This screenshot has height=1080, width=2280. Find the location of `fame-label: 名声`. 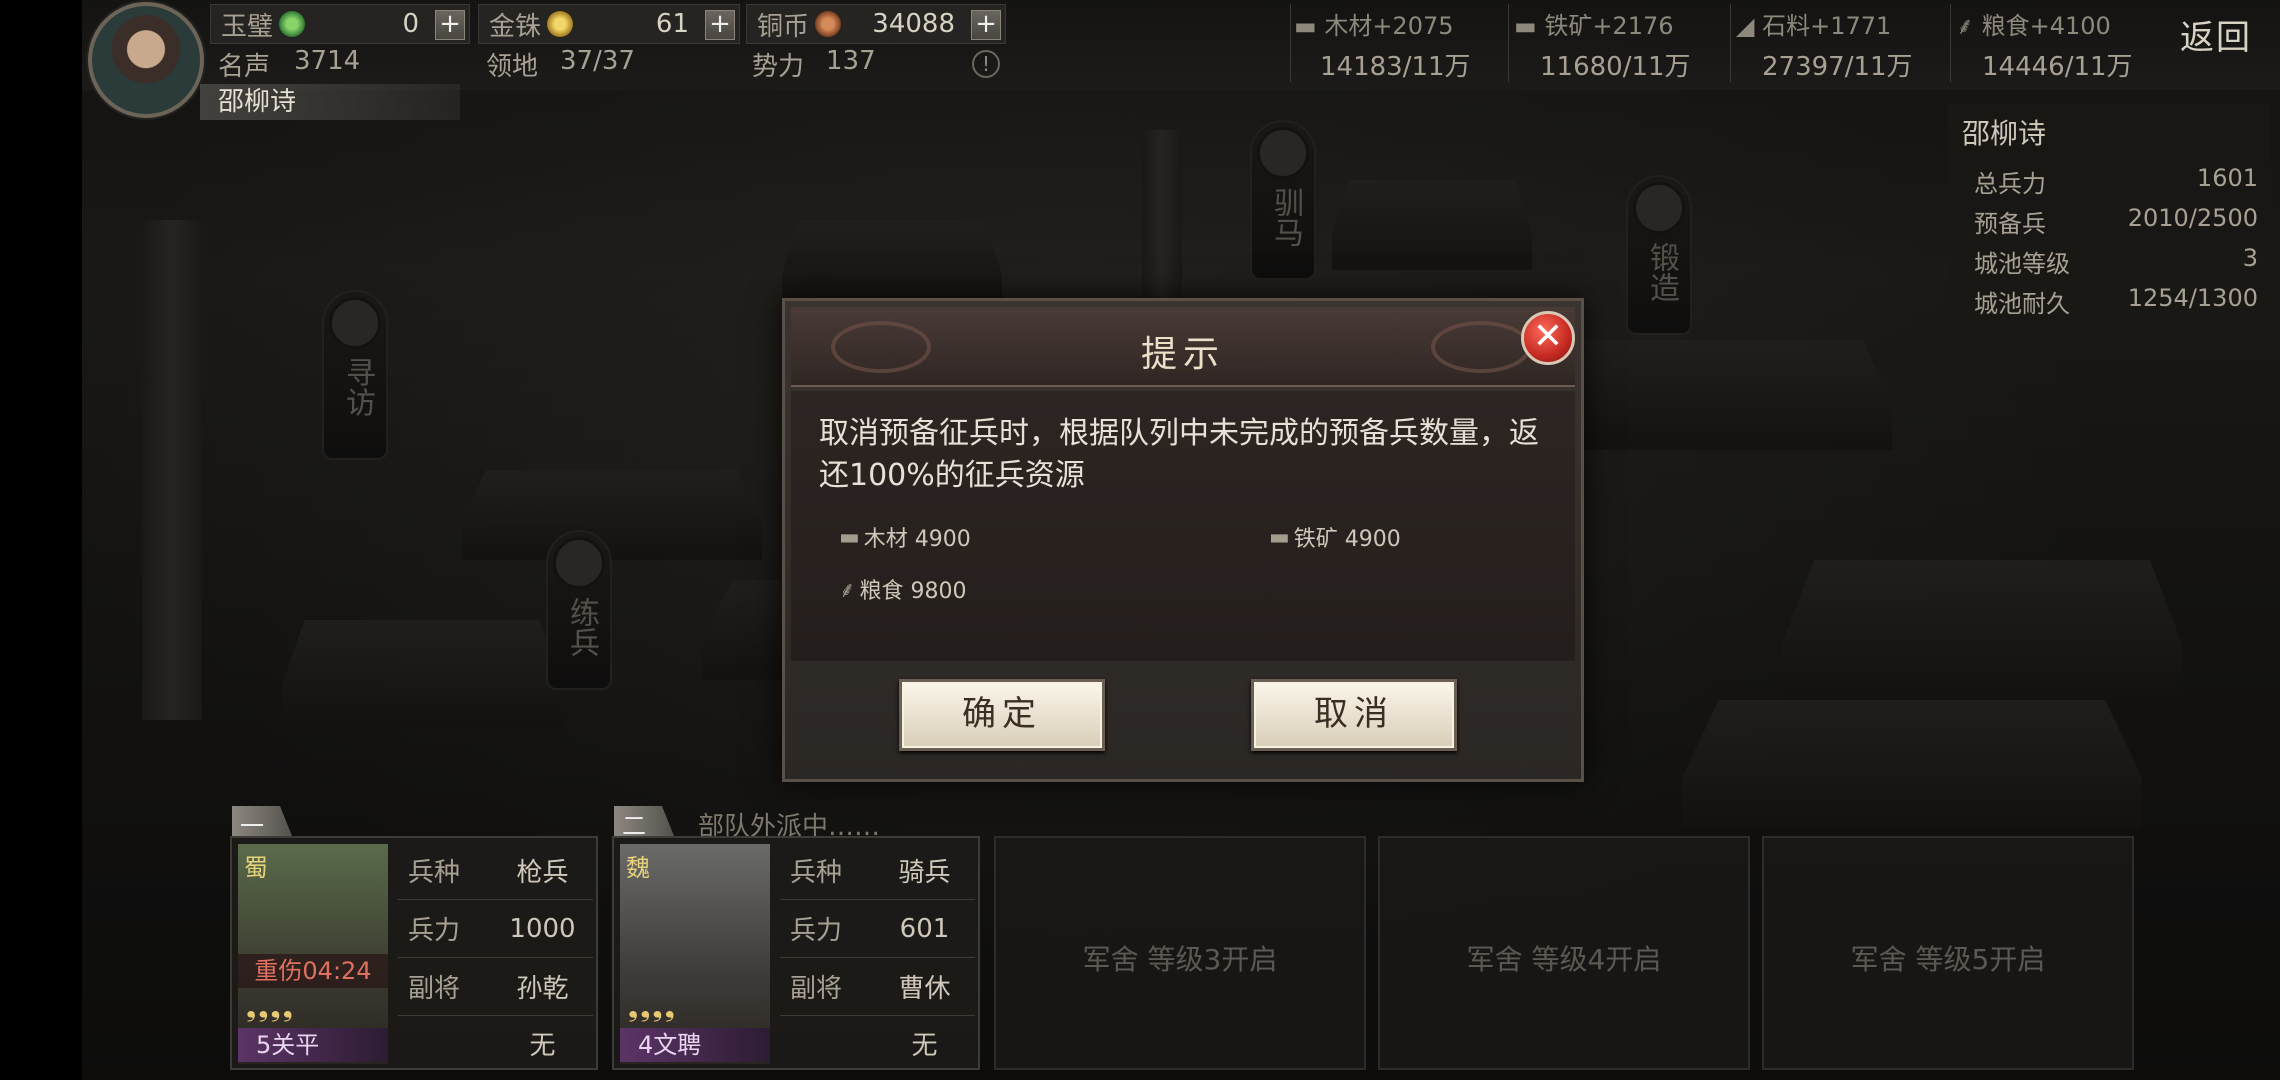

fame-label: 名声 is located at coordinates (244, 67).